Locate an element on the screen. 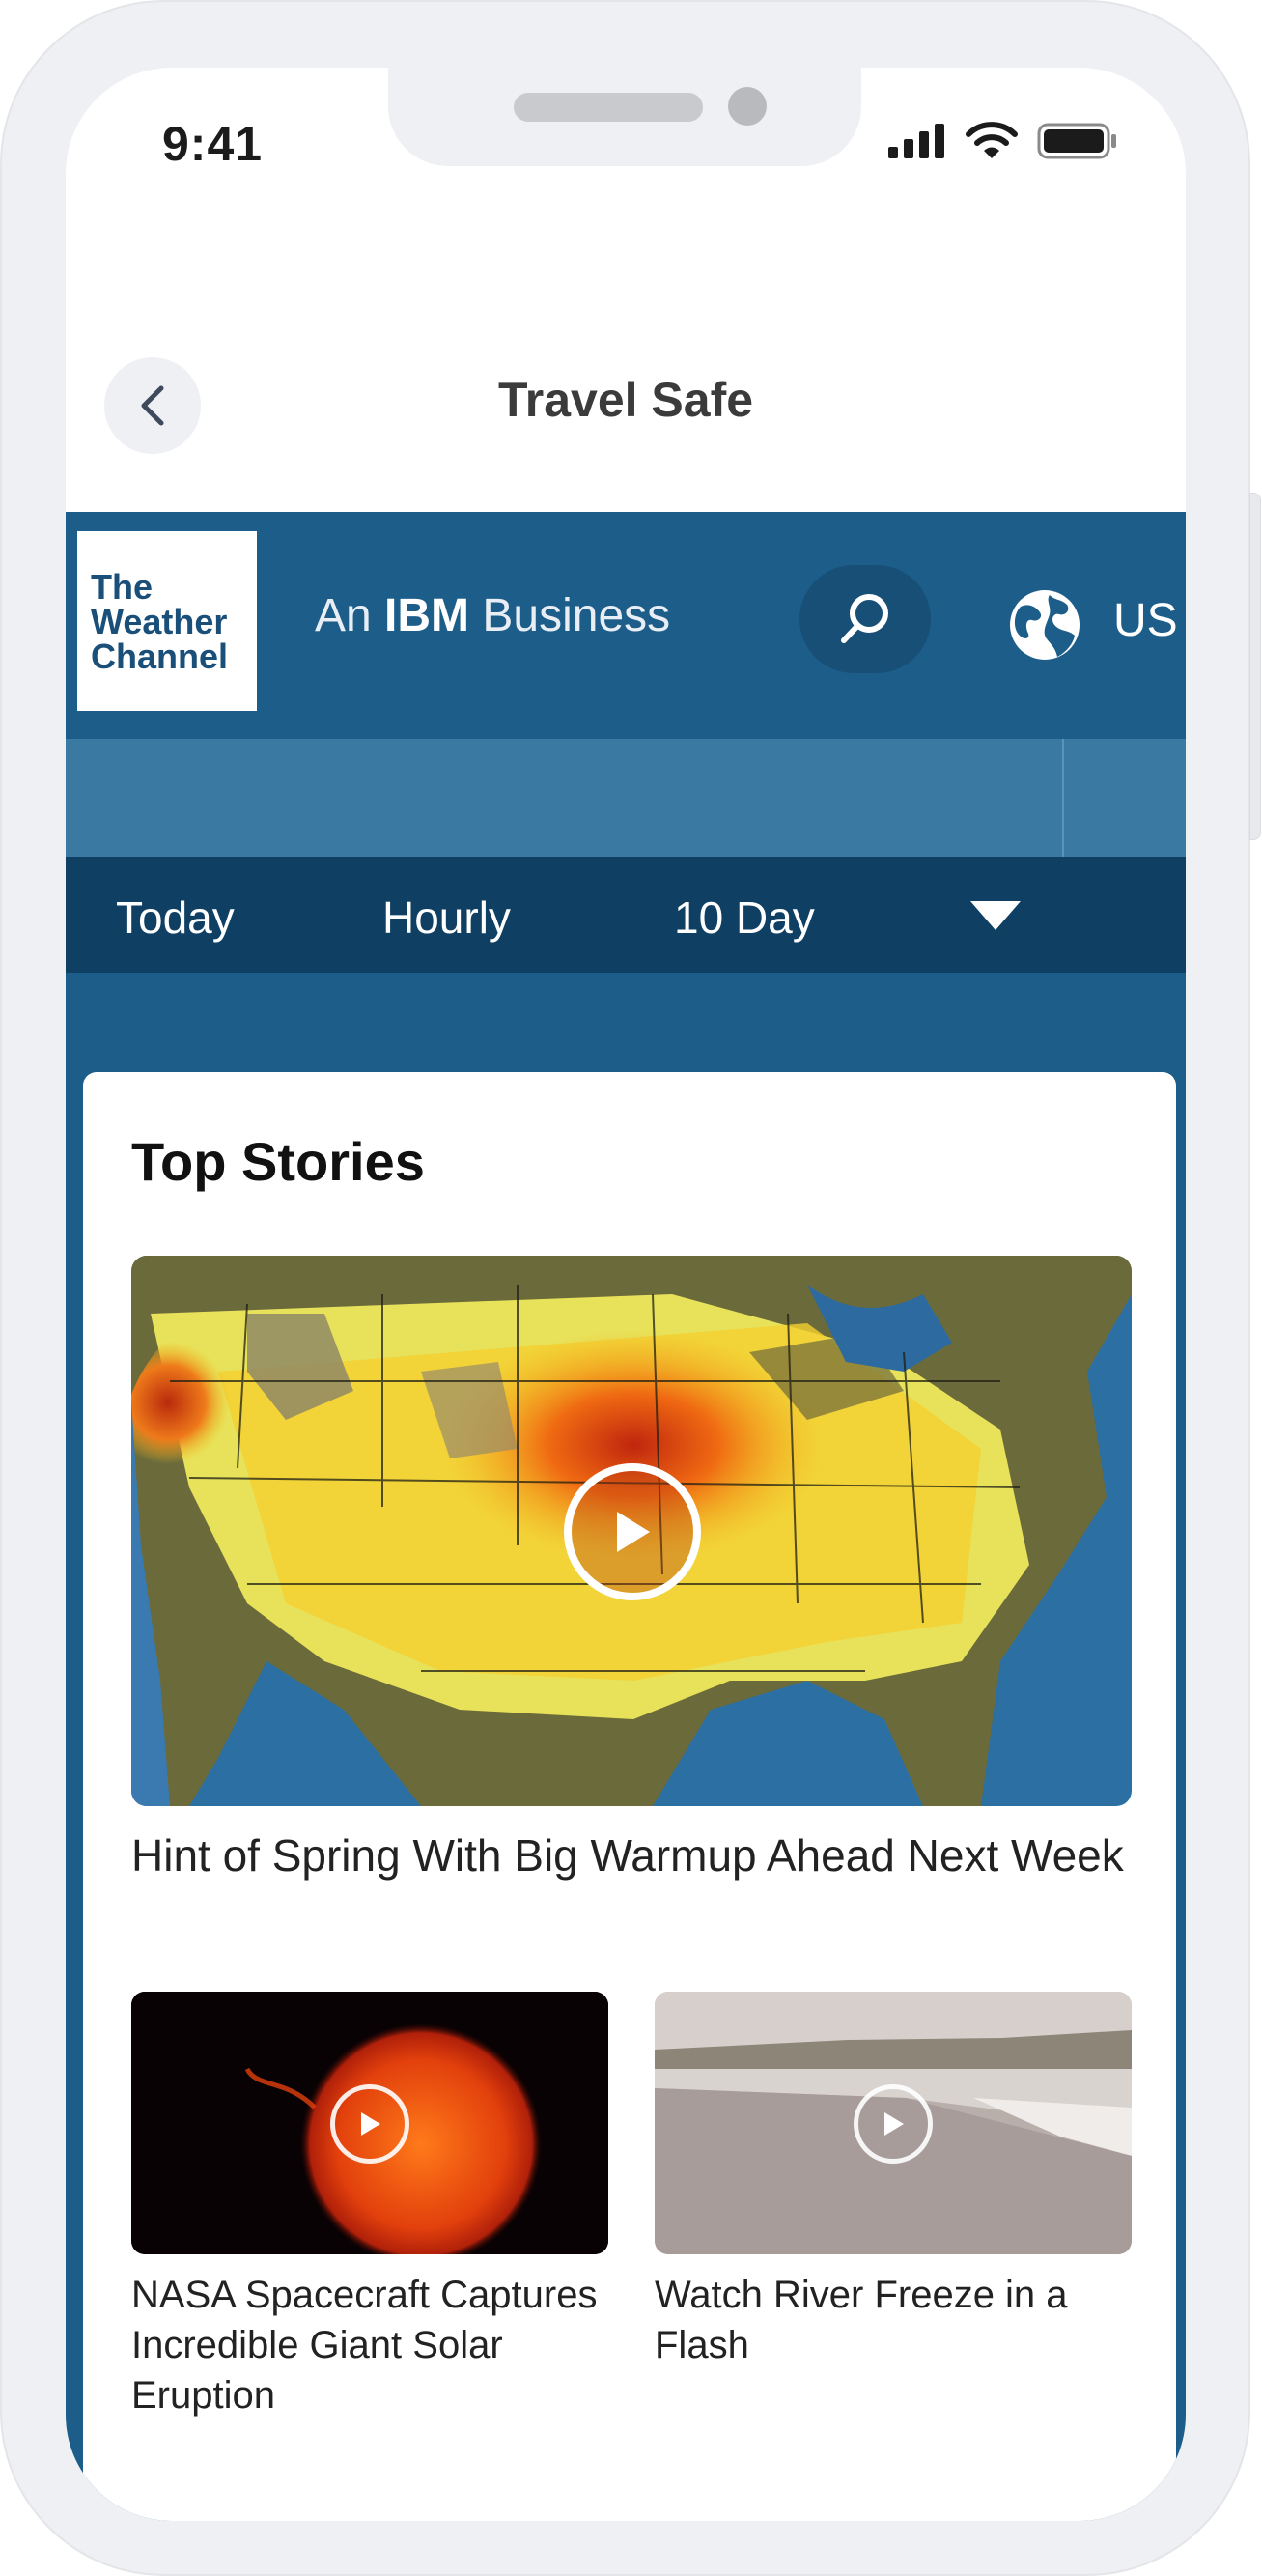  search-button is located at coordinates (865, 619).